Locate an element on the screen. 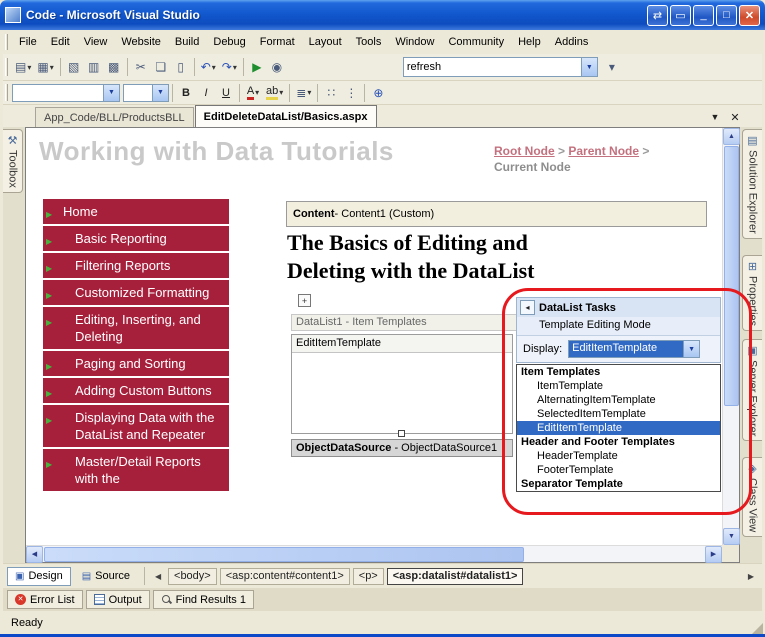 This screenshot has width=765, height=637. dropdown-option-headertemplate: HeaderTemplate is located at coordinates (618, 456).